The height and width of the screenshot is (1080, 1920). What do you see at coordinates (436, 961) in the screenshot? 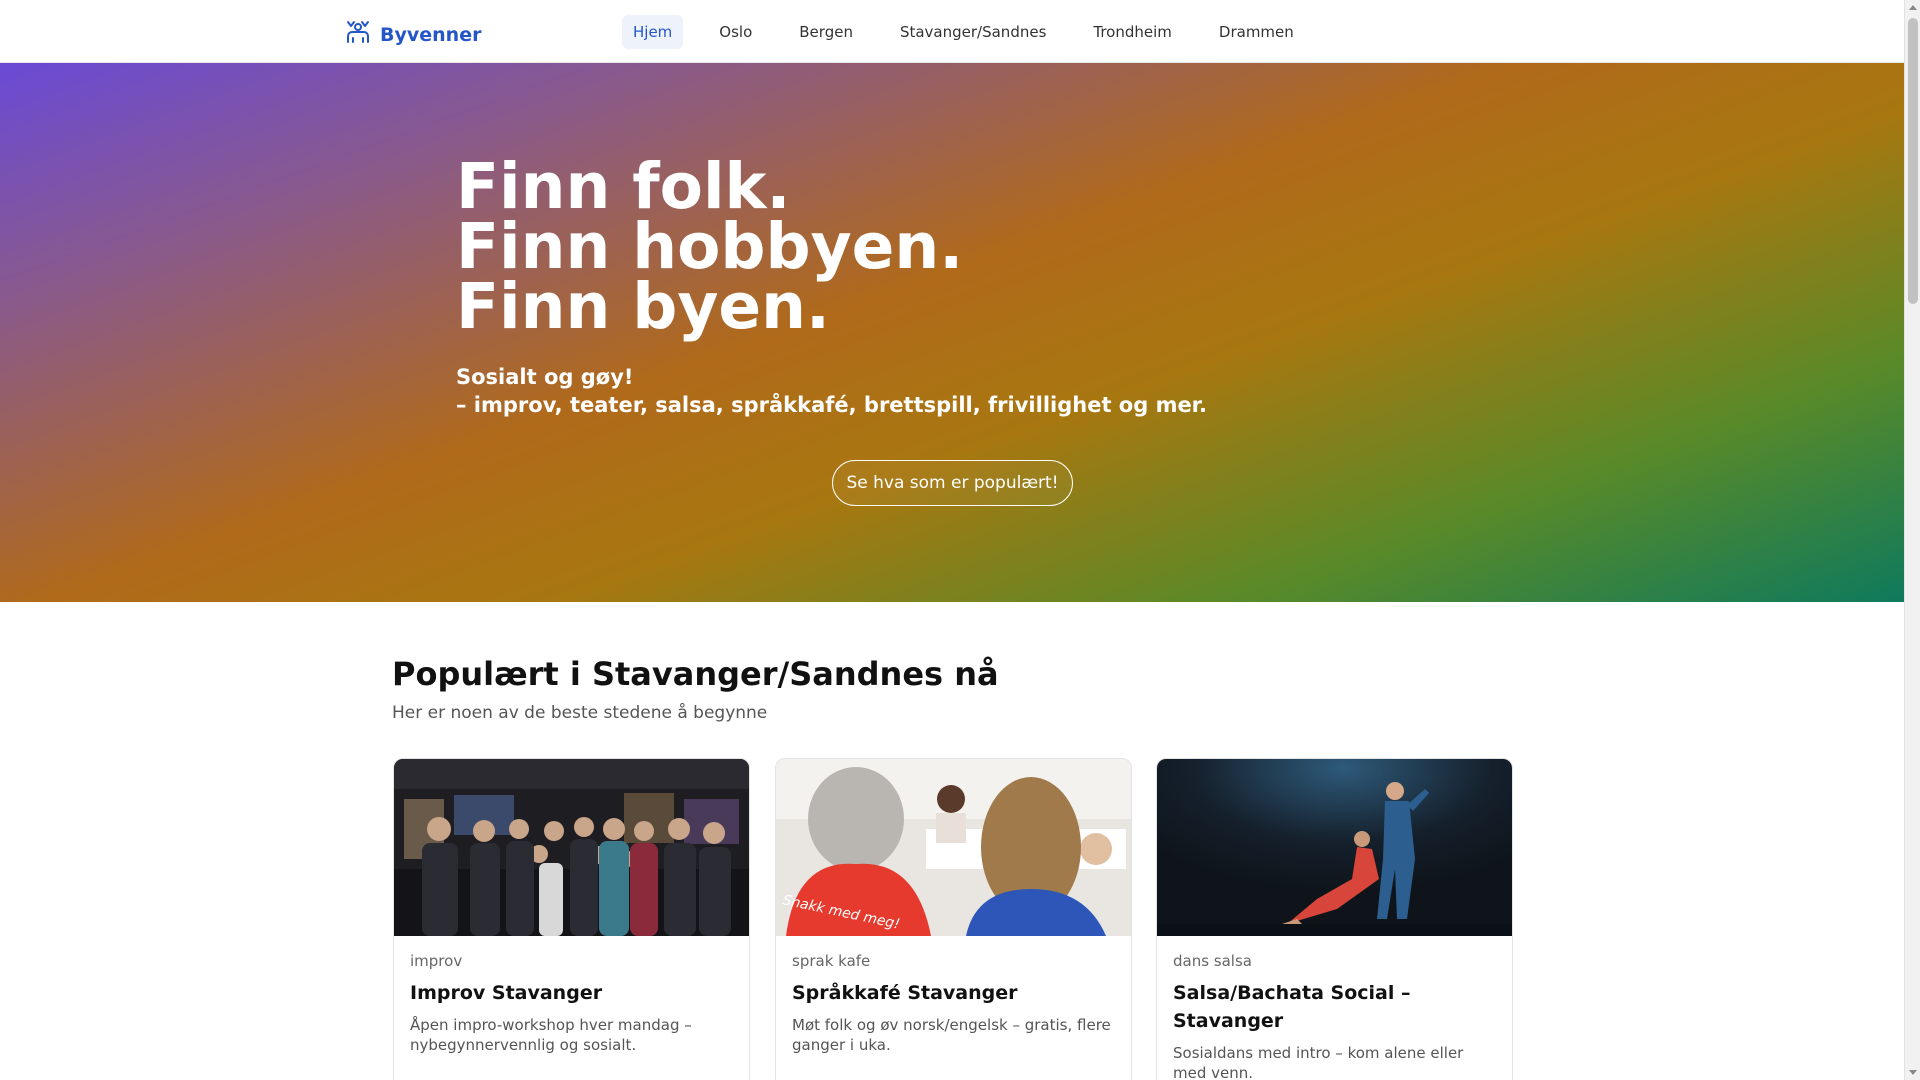
I see `card-tag: improv` at bounding box center [436, 961].